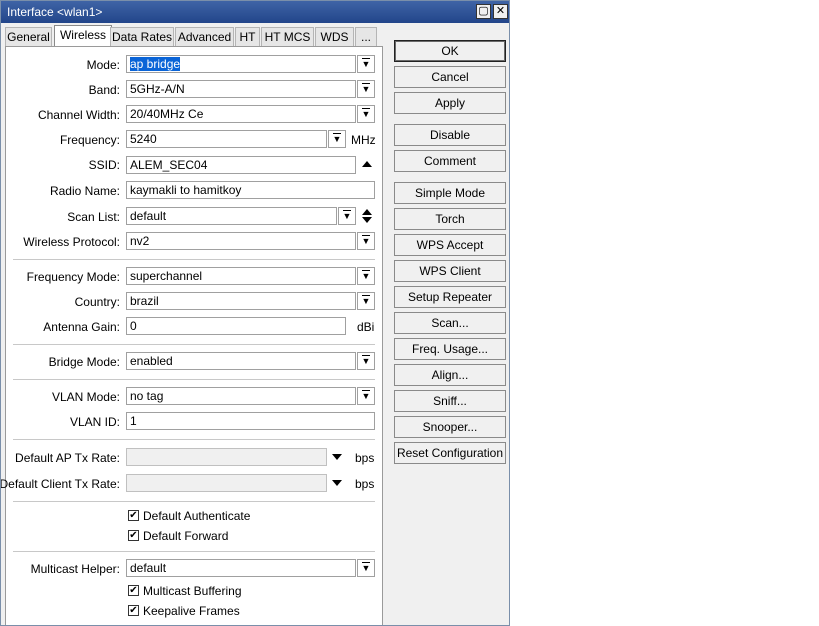  I want to click on default-ap-tx-rate-dropdown-icon, so click(337, 457).